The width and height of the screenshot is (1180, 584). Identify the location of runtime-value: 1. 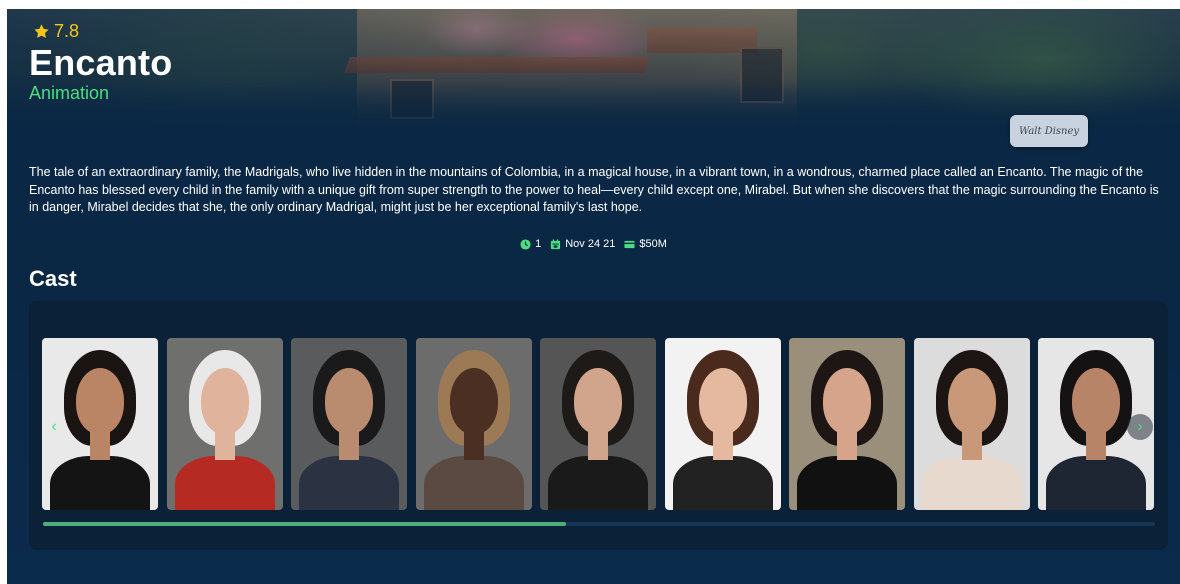
(538, 244).